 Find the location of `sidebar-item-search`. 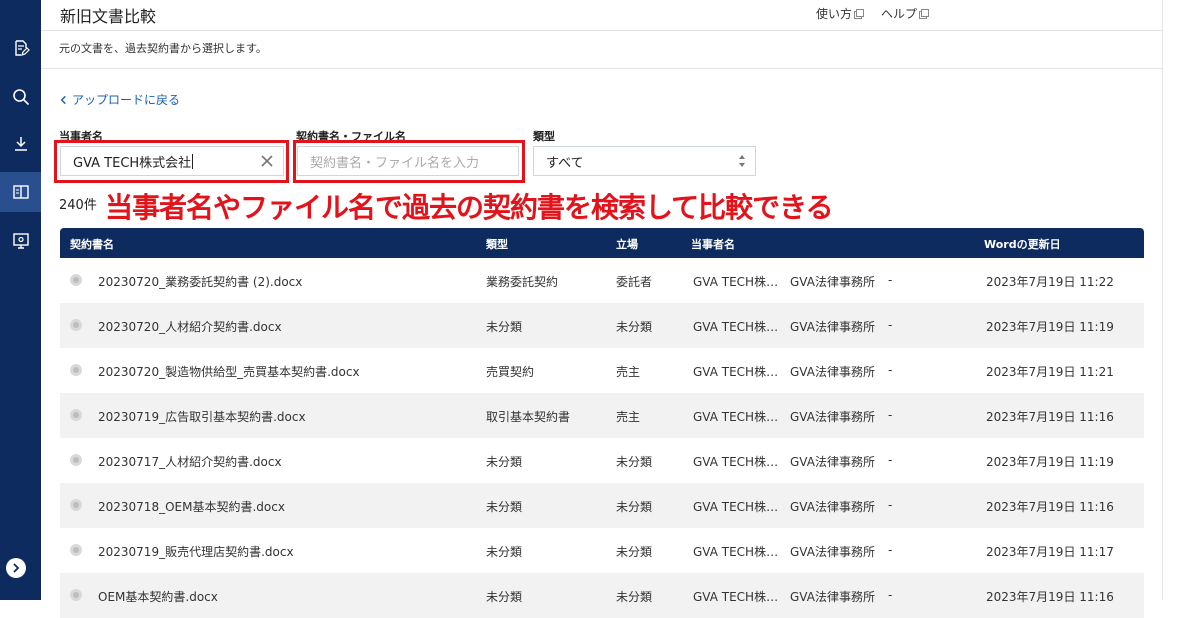

sidebar-item-search is located at coordinates (20, 97).